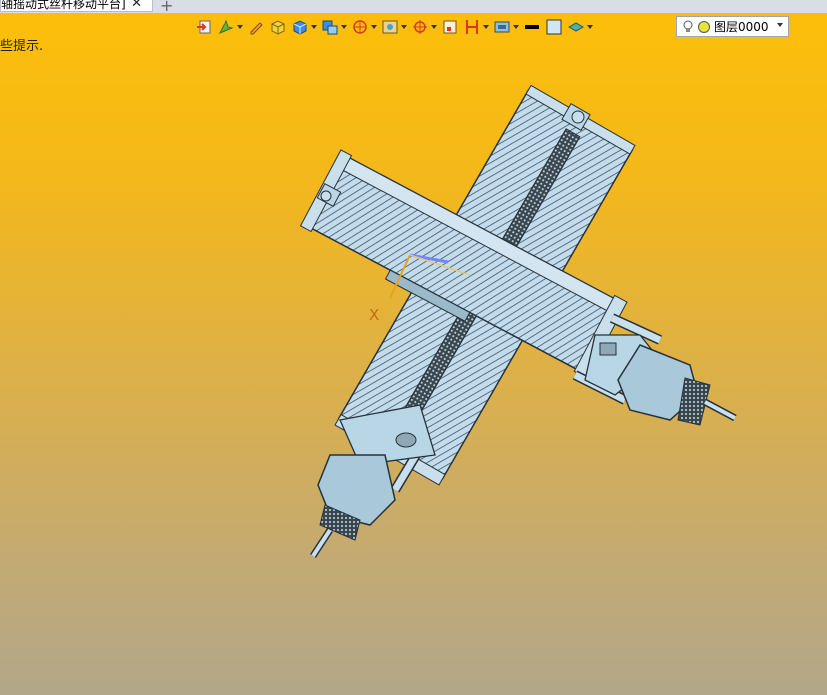  What do you see at coordinates (576, 27) in the screenshot?
I see `layer-style-icon` at bounding box center [576, 27].